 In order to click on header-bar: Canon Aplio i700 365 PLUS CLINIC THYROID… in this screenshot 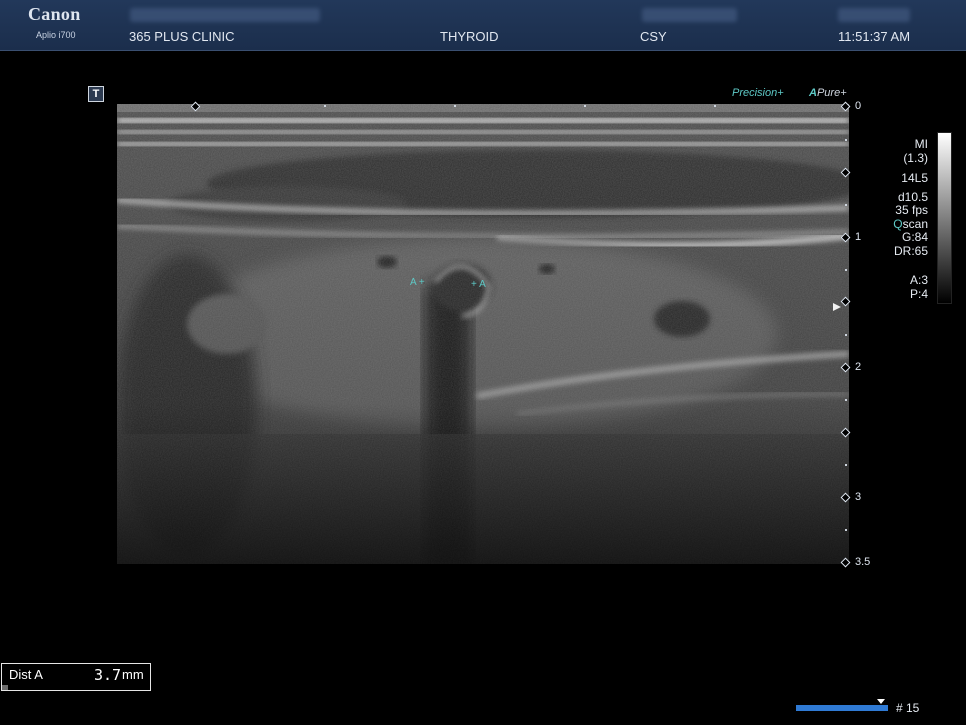, I will do `click(483, 25)`.